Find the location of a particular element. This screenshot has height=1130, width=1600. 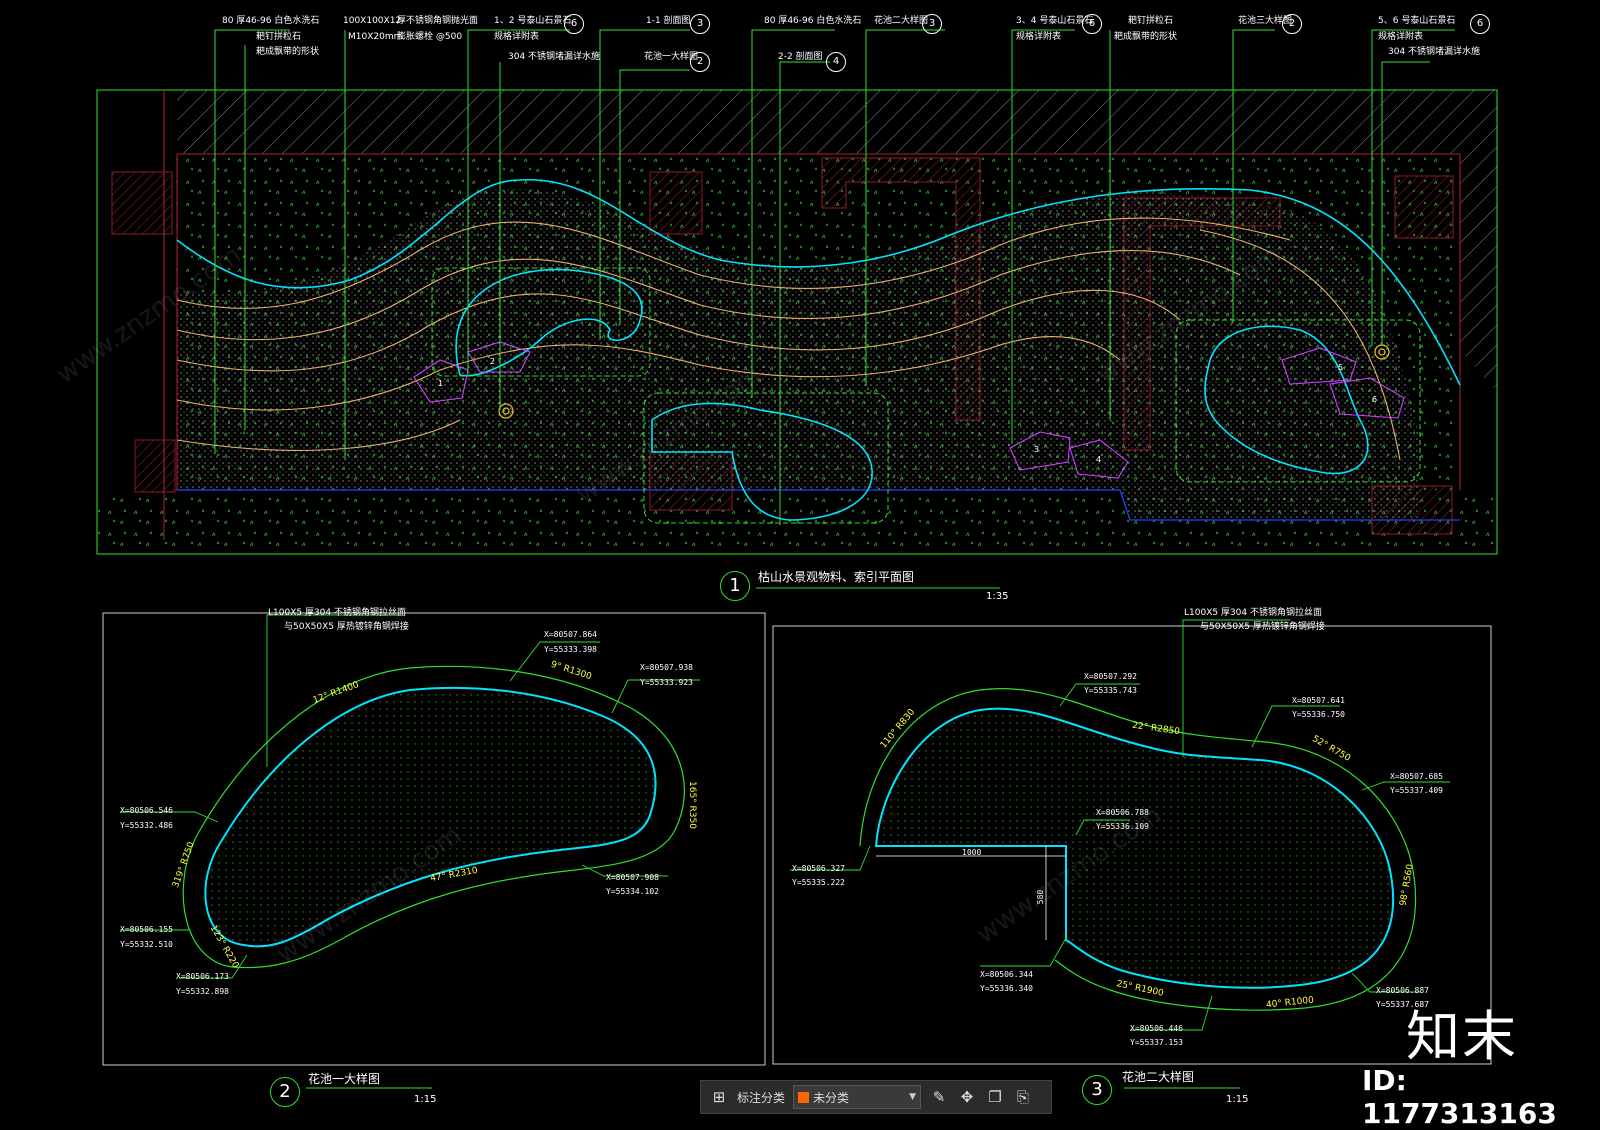

label-ribbon-1: 耙成飘带的形状 is located at coordinates (288, 52).